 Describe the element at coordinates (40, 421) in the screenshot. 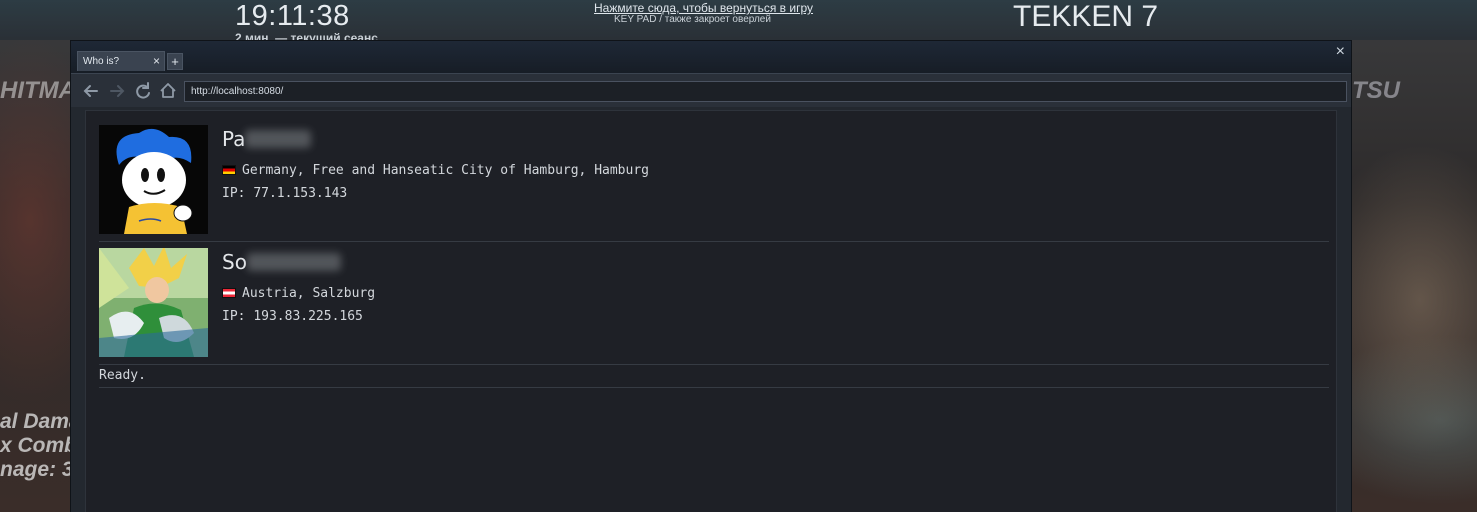

I see `combo-line: al Dama` at that location.